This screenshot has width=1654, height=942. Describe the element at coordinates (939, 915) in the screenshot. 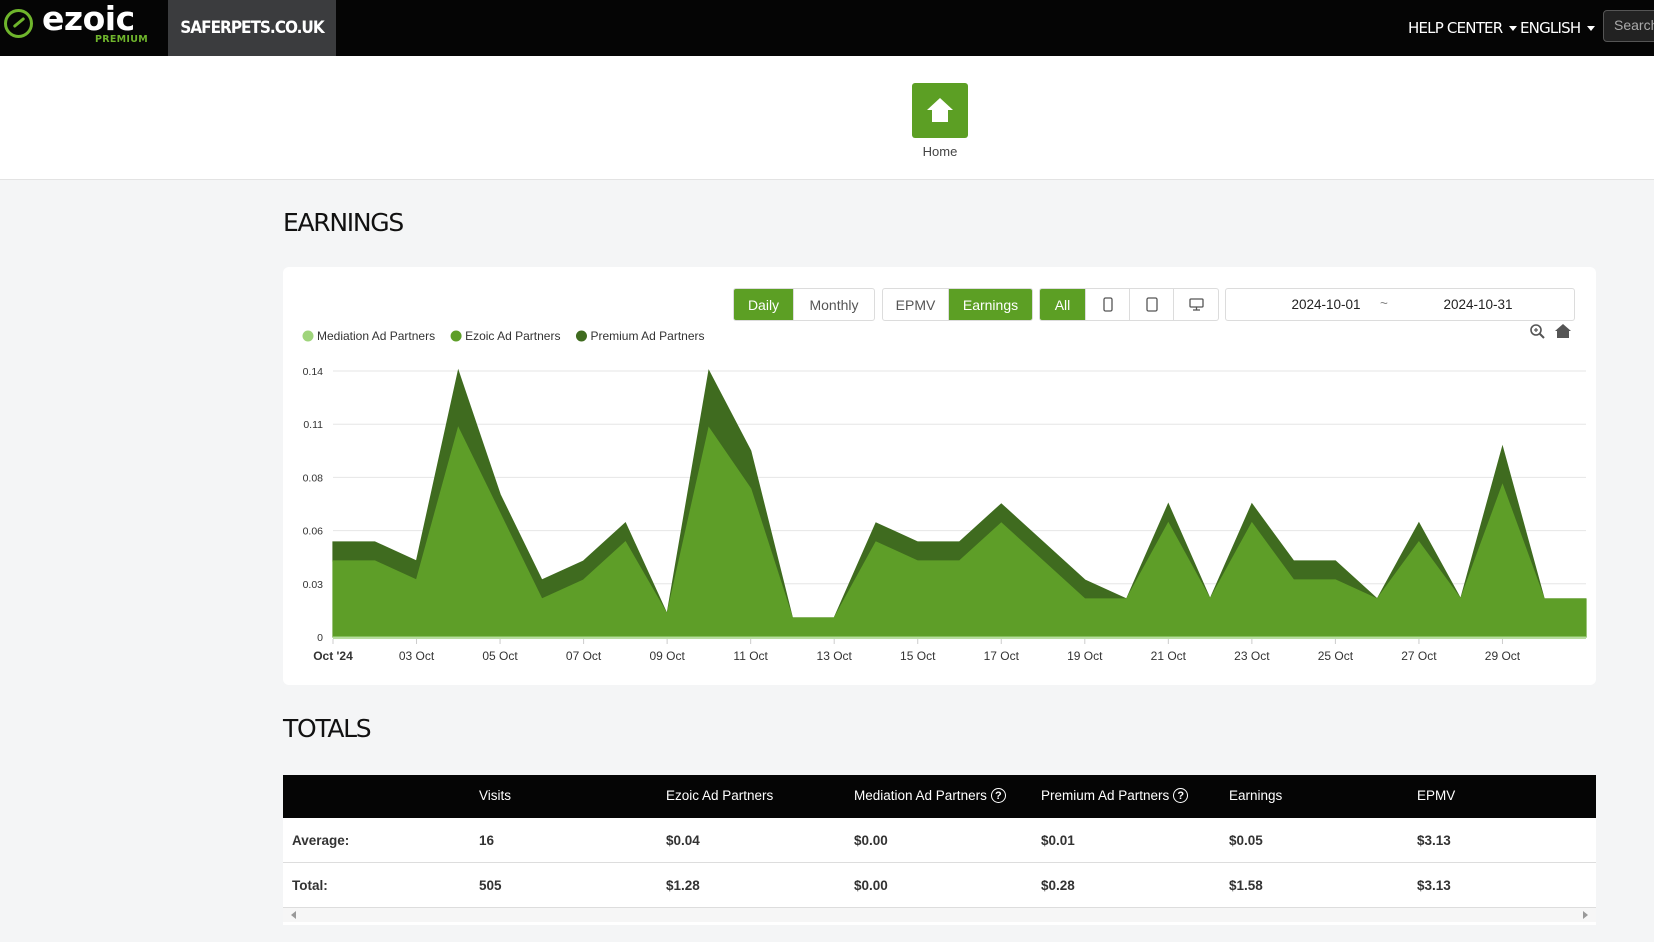

I see `horizontal-scrollbar` at that location.